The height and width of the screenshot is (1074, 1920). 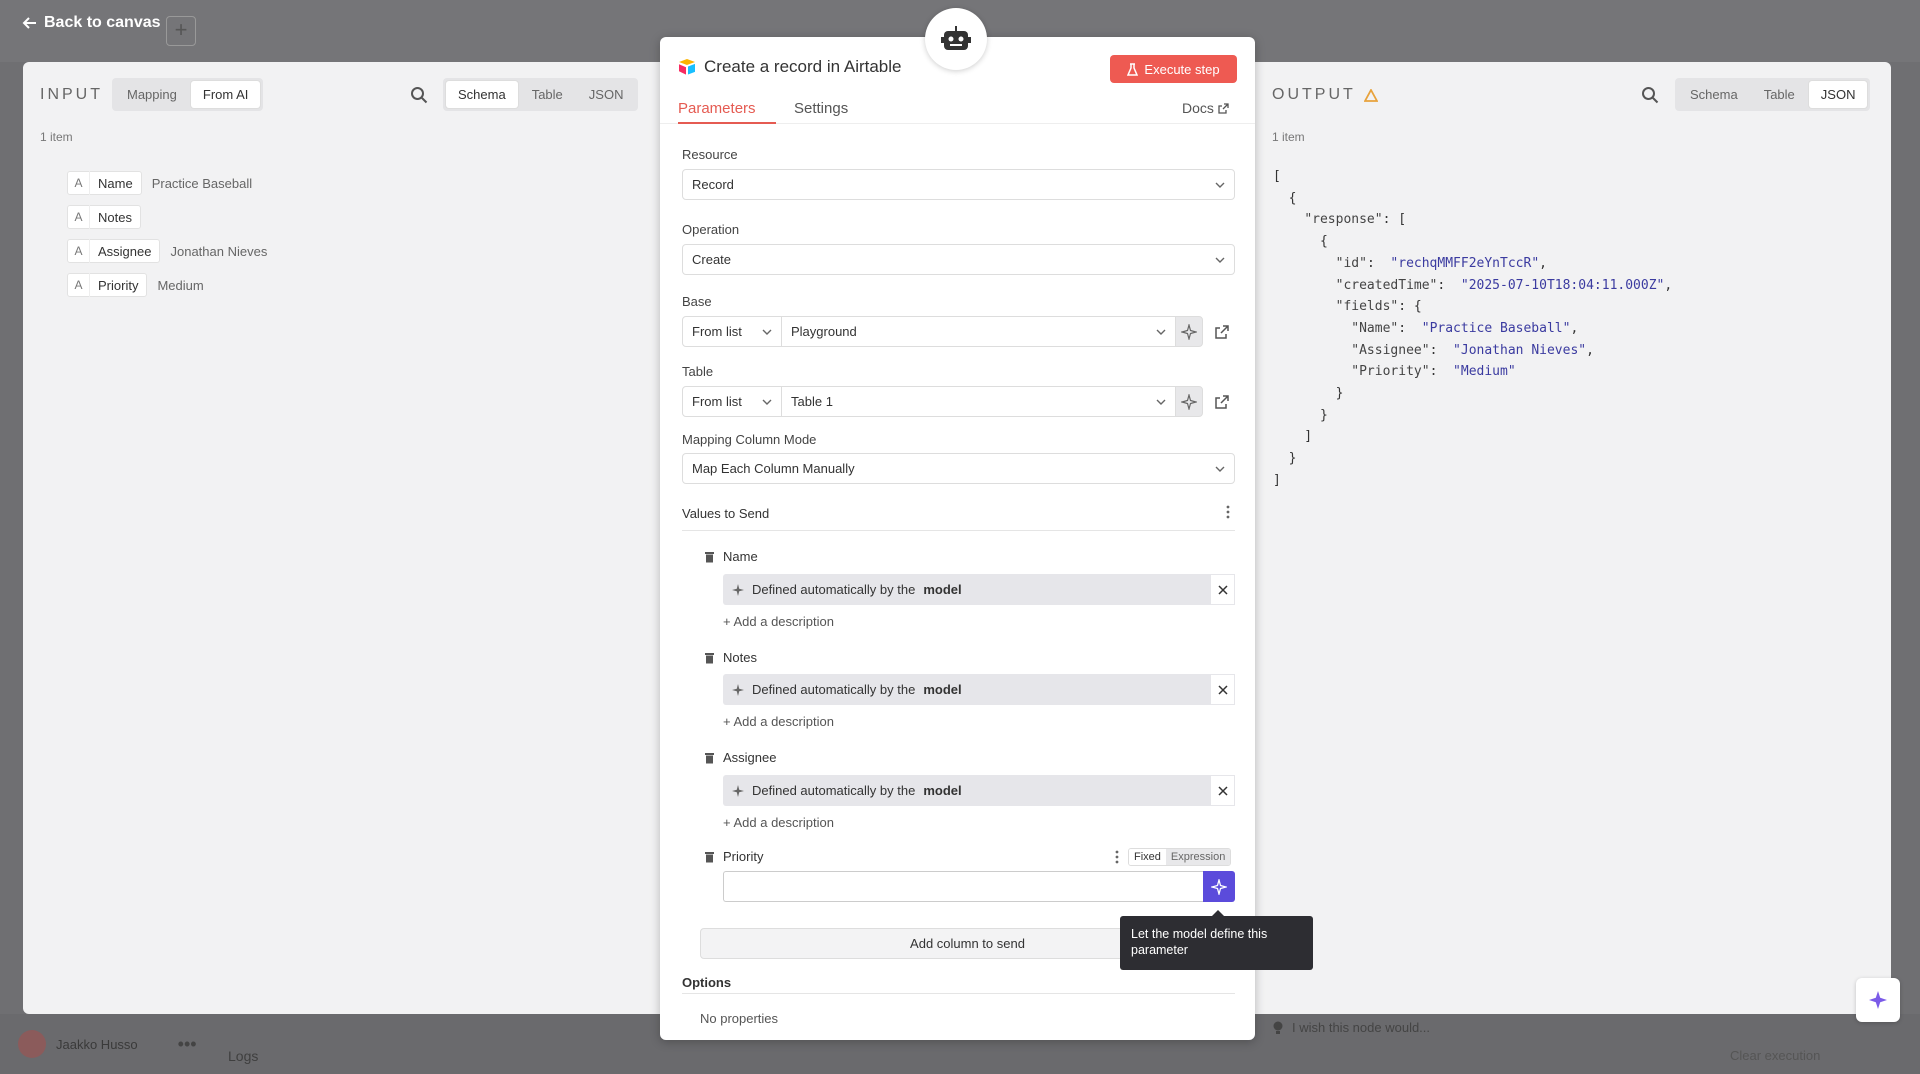 I want to click on open-table-icon, so click(x=1222, y=402).